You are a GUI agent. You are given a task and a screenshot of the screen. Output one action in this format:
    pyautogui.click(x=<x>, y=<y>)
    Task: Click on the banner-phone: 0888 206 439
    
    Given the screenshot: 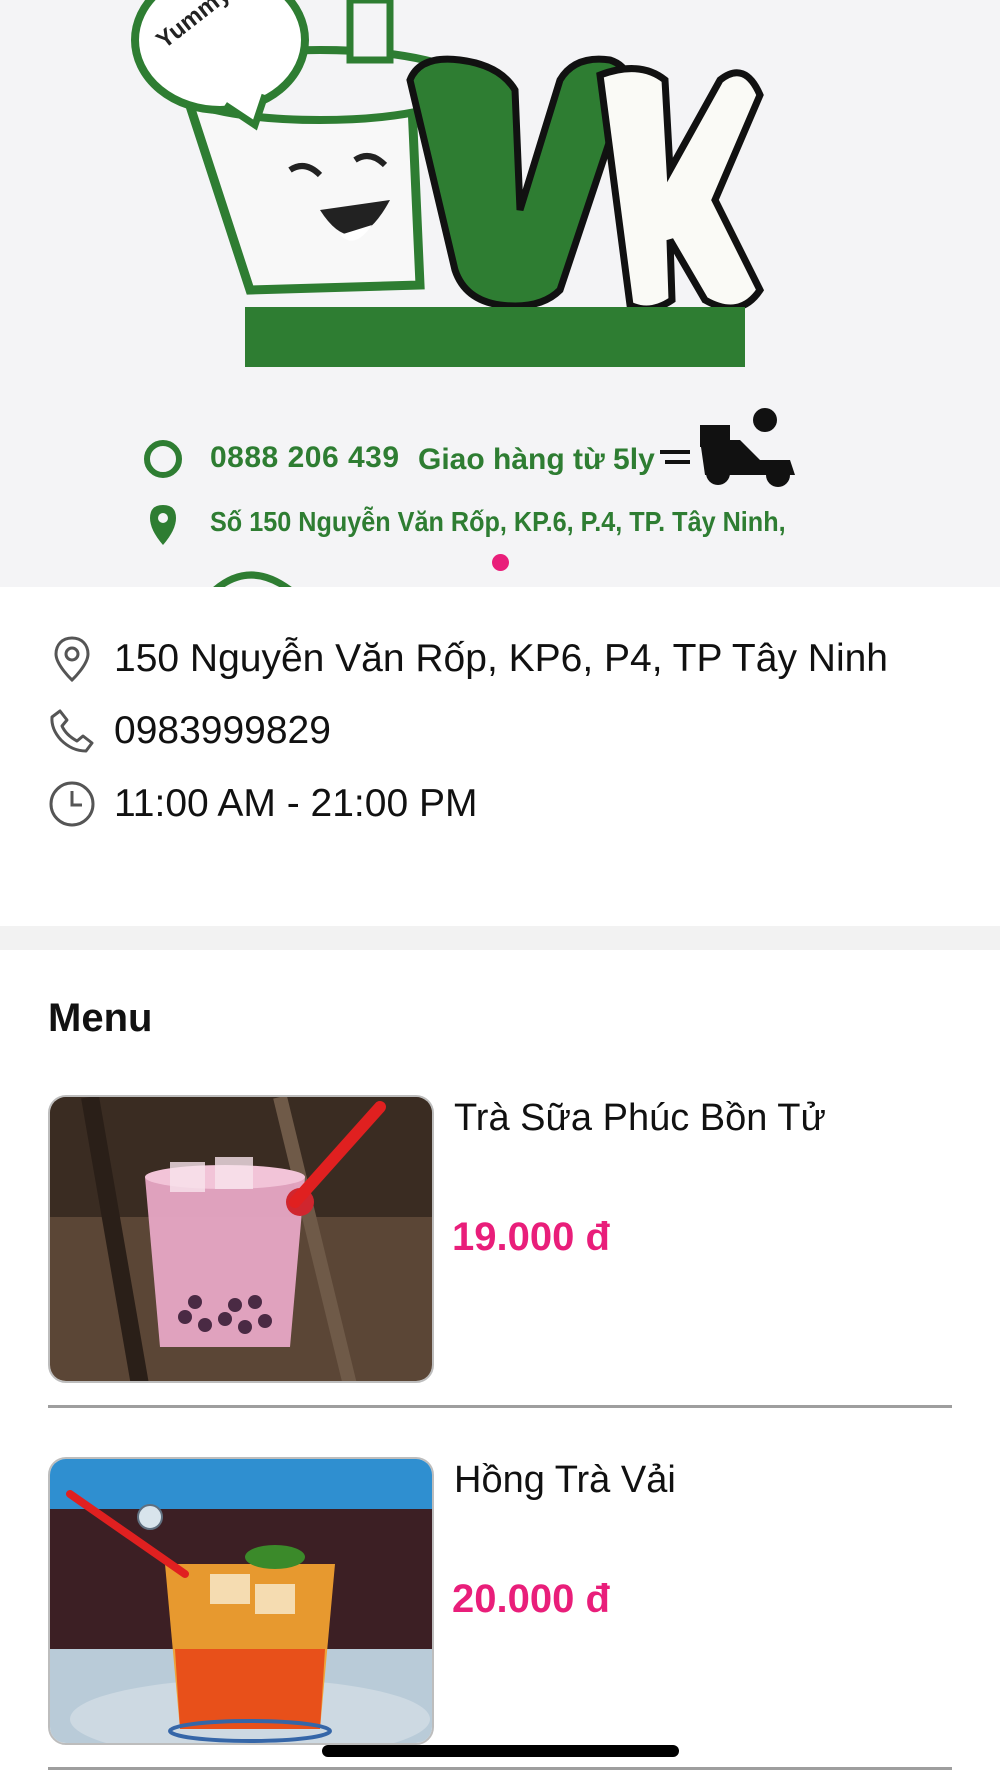 What is the action you would take?
    pyautogui.click(x=305, y=457)
    